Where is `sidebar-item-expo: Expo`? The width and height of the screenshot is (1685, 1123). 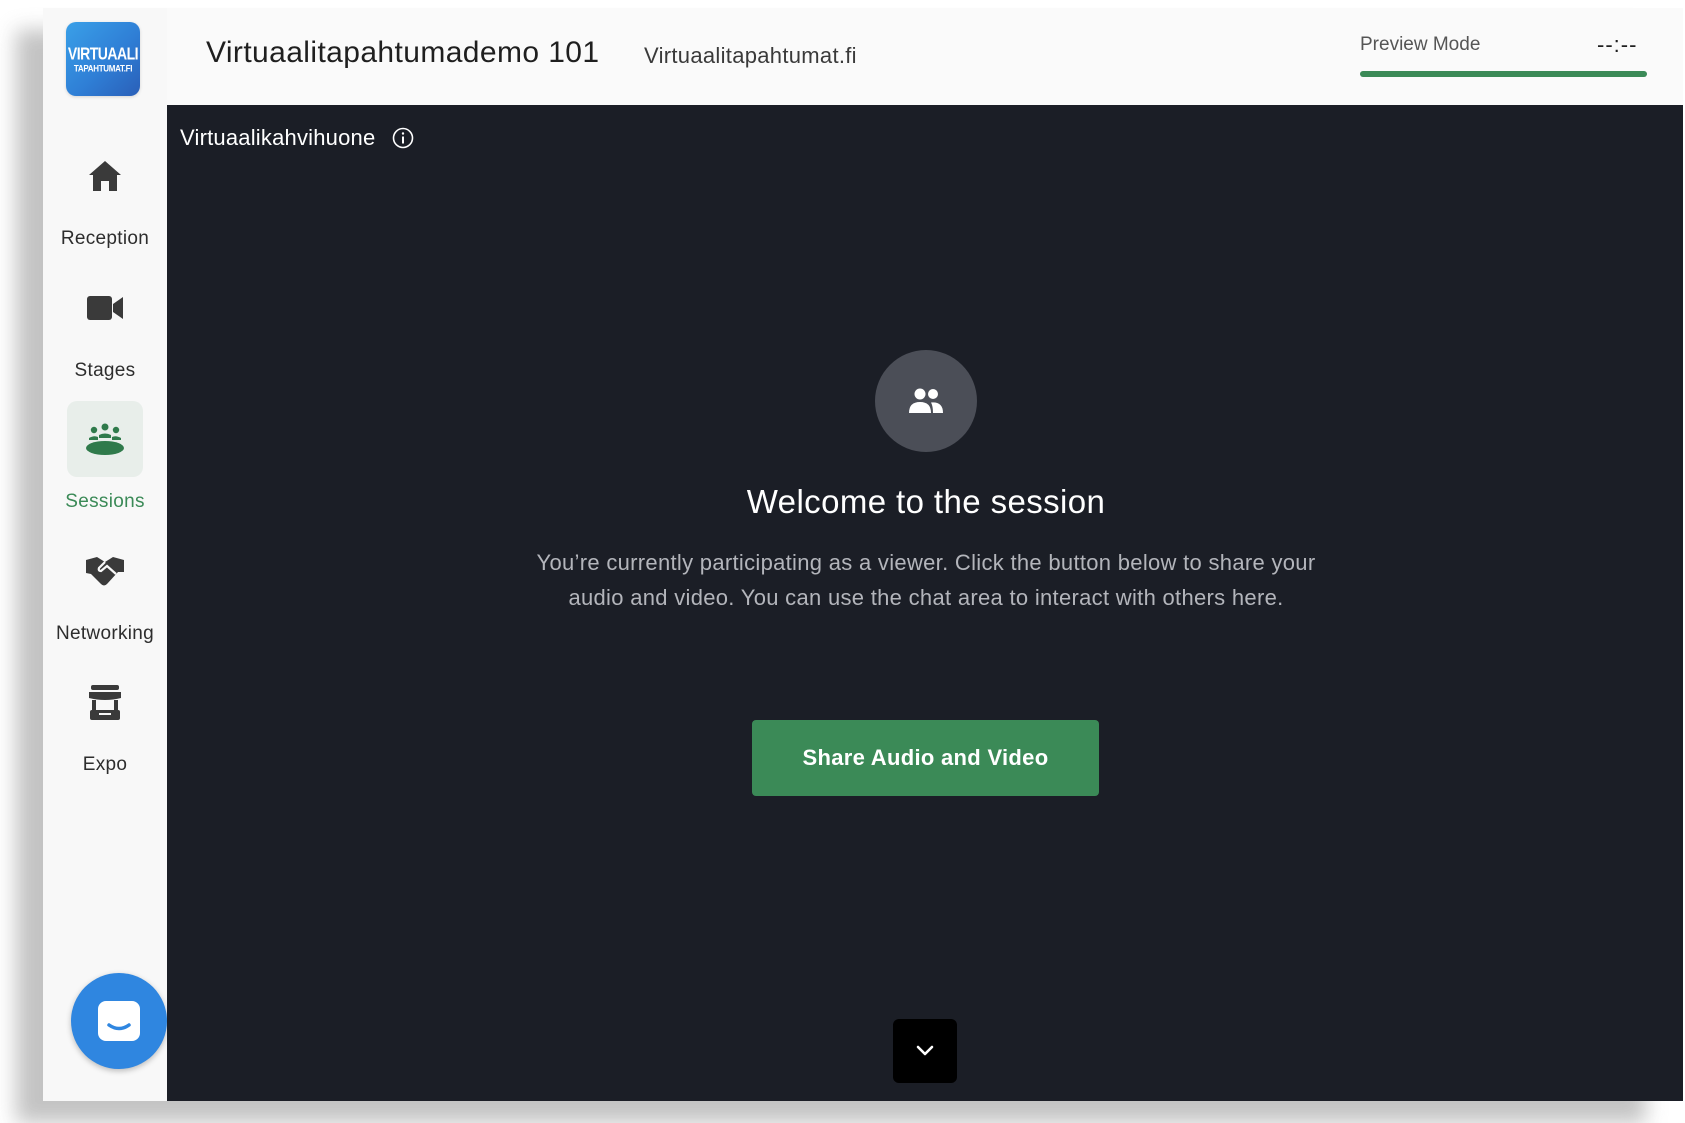 sidebar-item-expo: Expo is located at coordinates (105, 728).